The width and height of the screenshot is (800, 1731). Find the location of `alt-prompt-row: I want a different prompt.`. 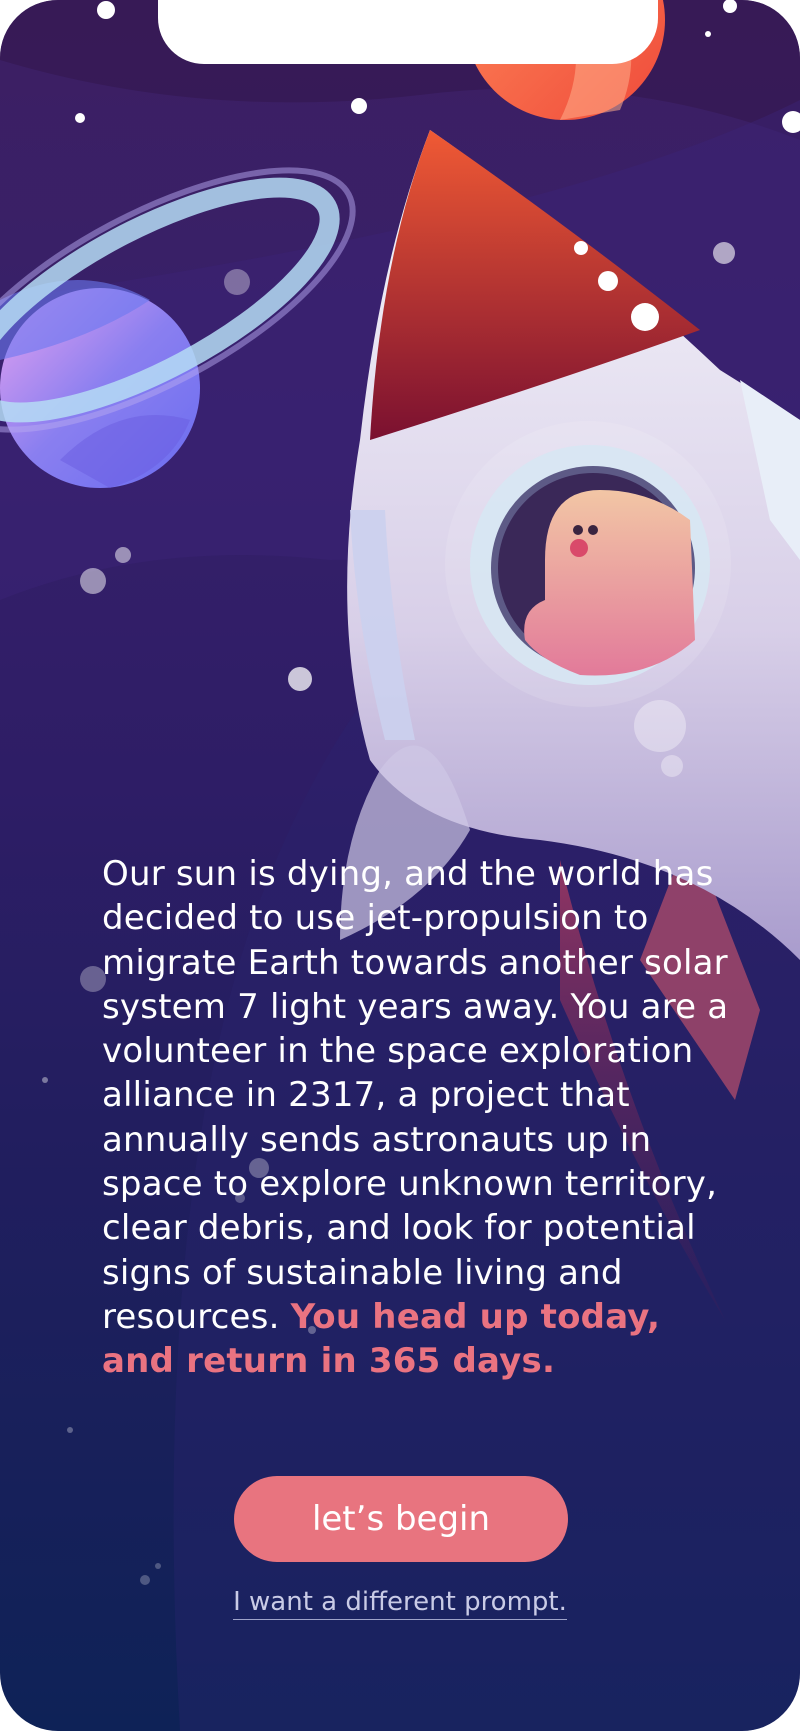

alt-prompt-row: I want a different prompt. is located at coordinates (400, 1603).